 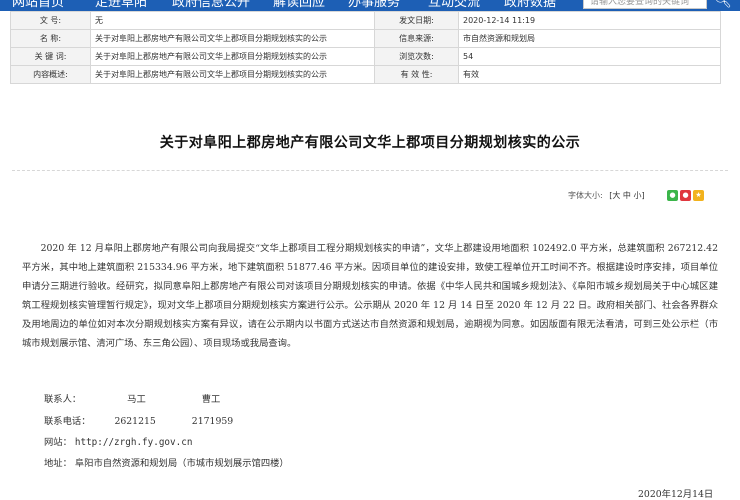 What do you see at coordinates (212, 421) in the screenshot?
I see `phone-2: 2171959` at bounding box center [212, 421].